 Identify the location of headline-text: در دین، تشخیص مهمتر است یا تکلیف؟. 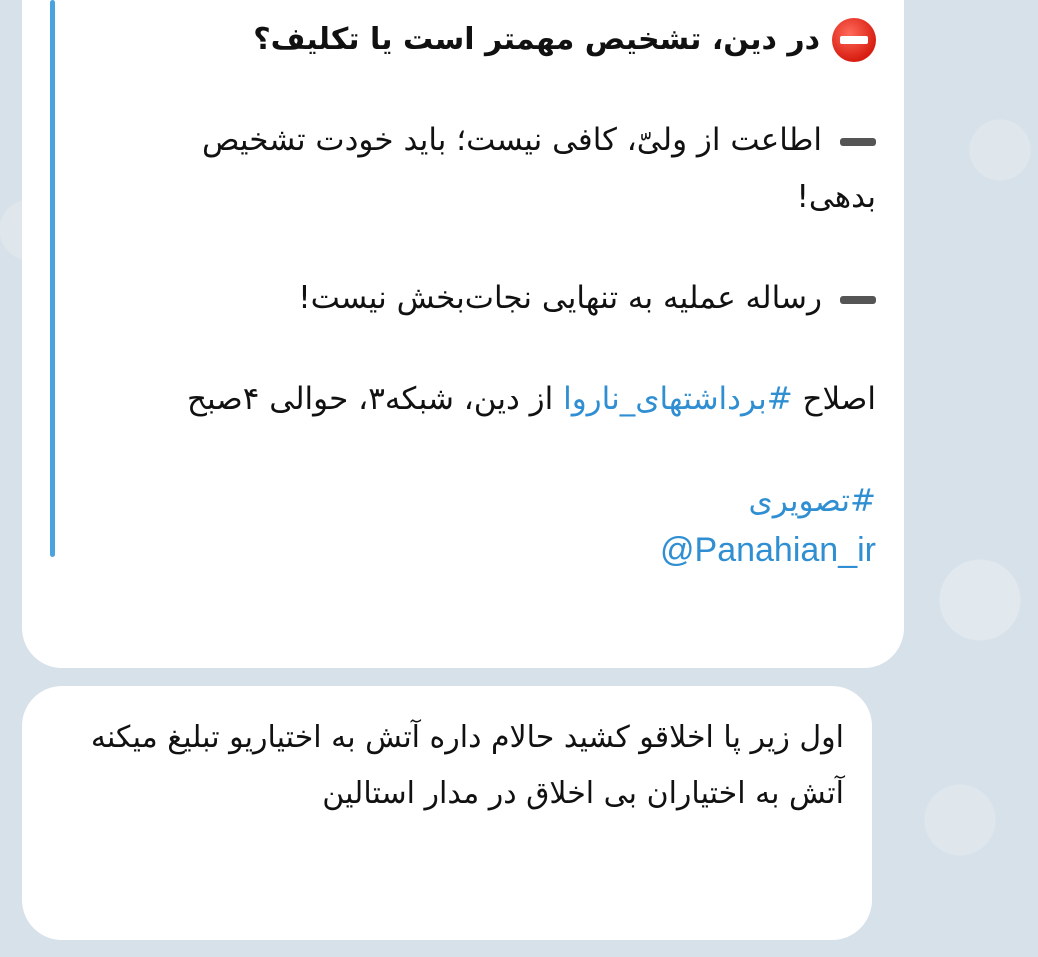
(536, 39).